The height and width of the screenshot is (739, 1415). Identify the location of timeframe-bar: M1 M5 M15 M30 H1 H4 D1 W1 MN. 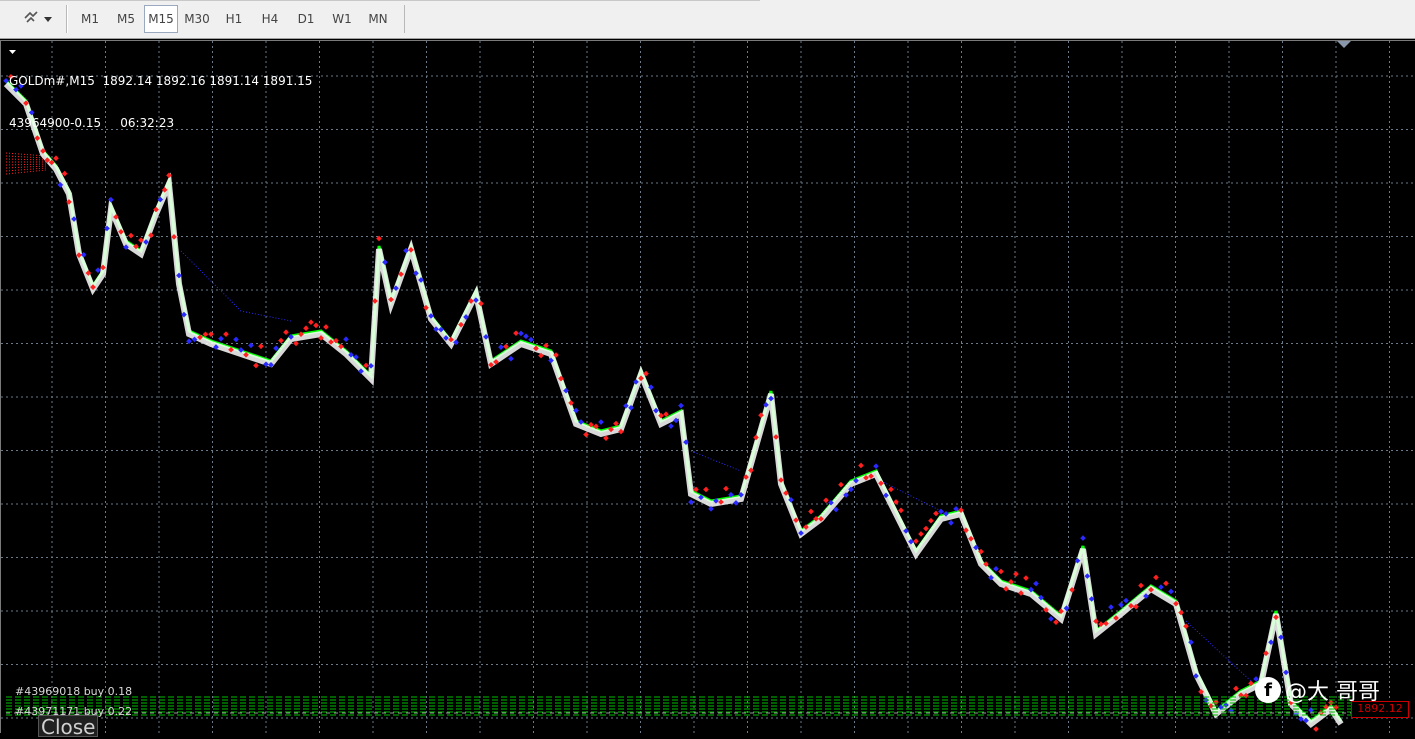
(234, 19).